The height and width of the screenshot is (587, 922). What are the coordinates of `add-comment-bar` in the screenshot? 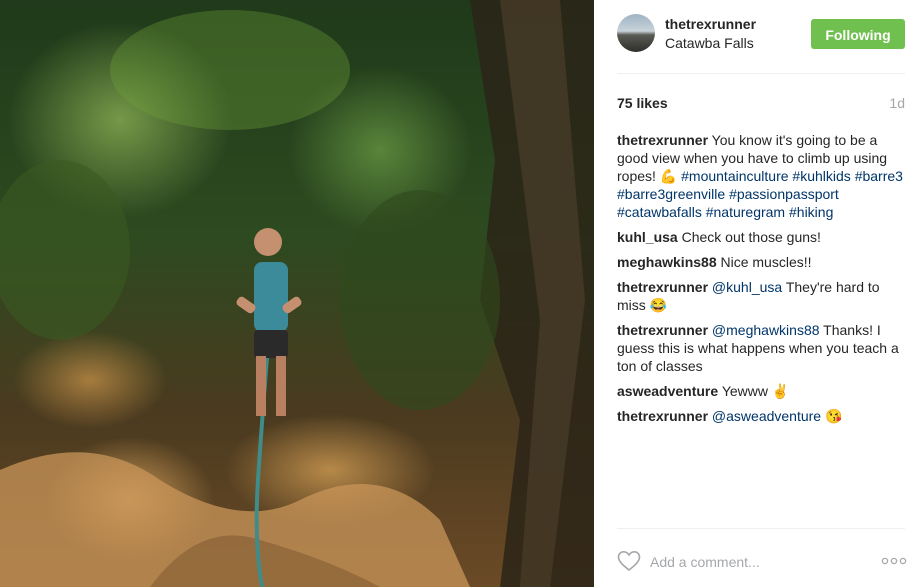 It's located at (762, 562).